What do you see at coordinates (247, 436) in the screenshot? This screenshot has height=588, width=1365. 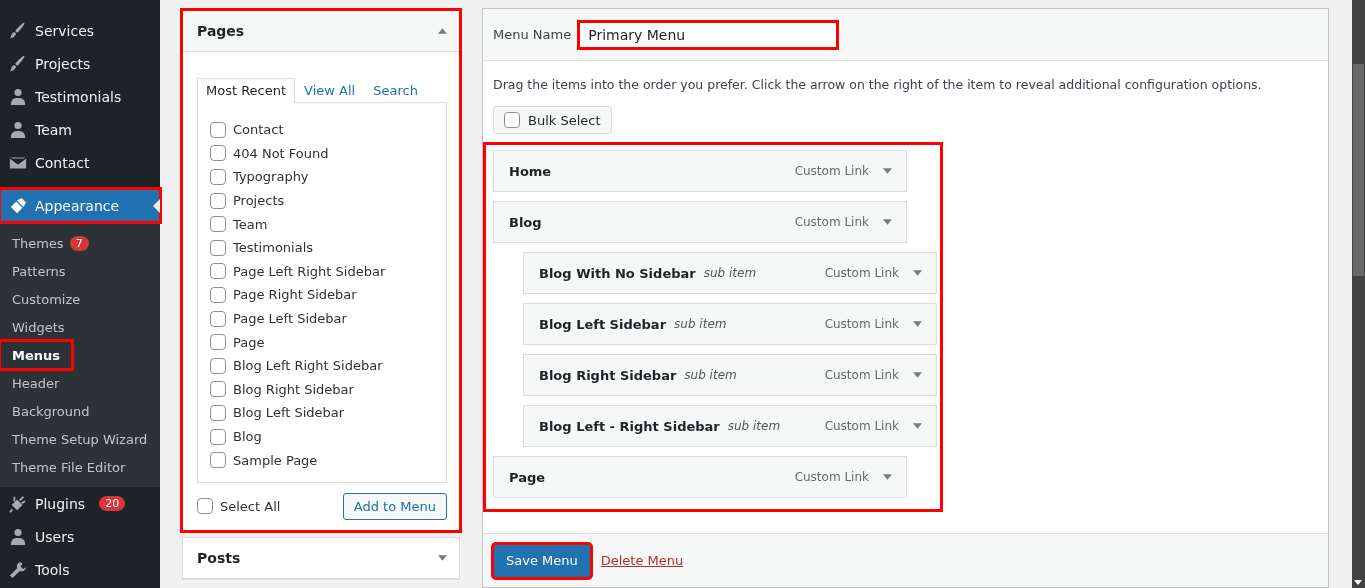 I see `page-option-label: Blog` at bounding box center [247, 436].